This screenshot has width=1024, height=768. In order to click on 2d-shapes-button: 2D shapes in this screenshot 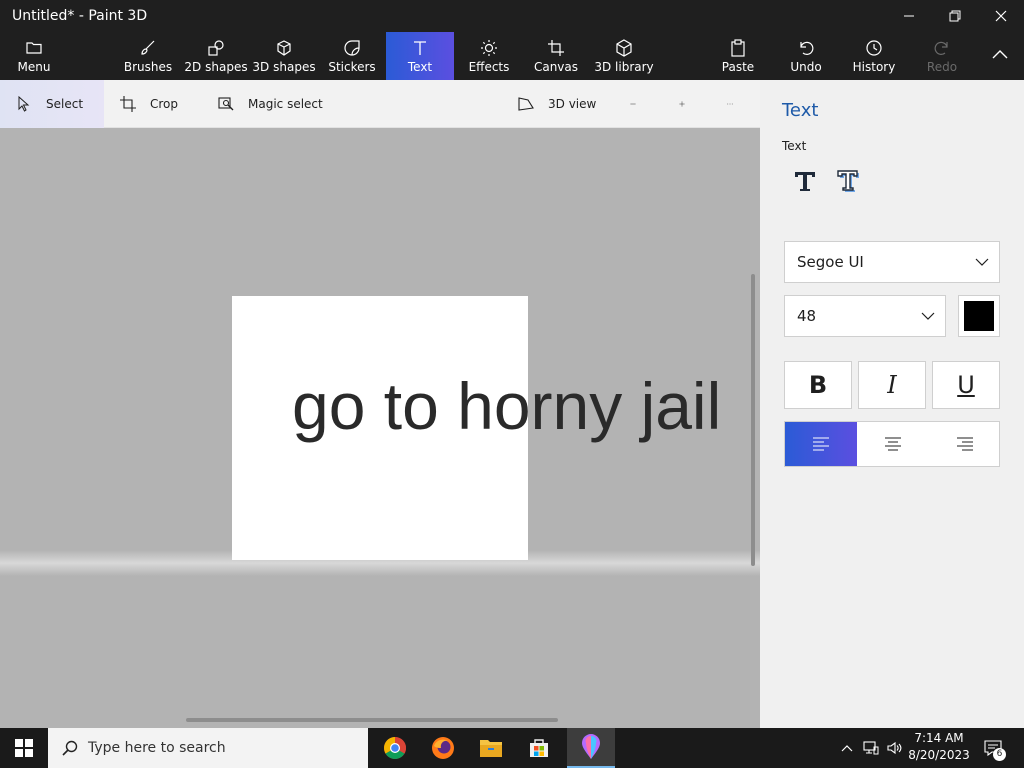, I will do `click(216, 56)`.